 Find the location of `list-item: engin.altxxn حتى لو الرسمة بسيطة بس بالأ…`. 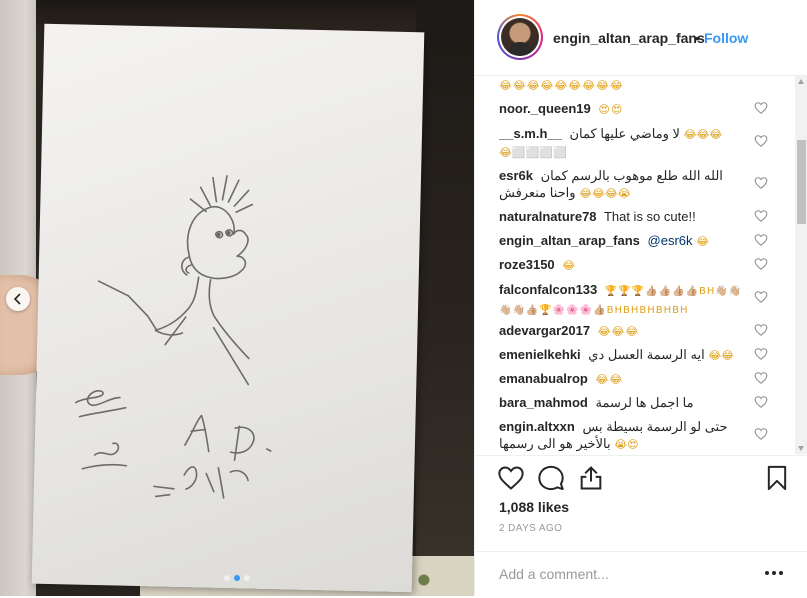

list-item: engin.altxxn حتى لو الرسمة بسيطة بس بالأ… is located at coordinates (629, 435).